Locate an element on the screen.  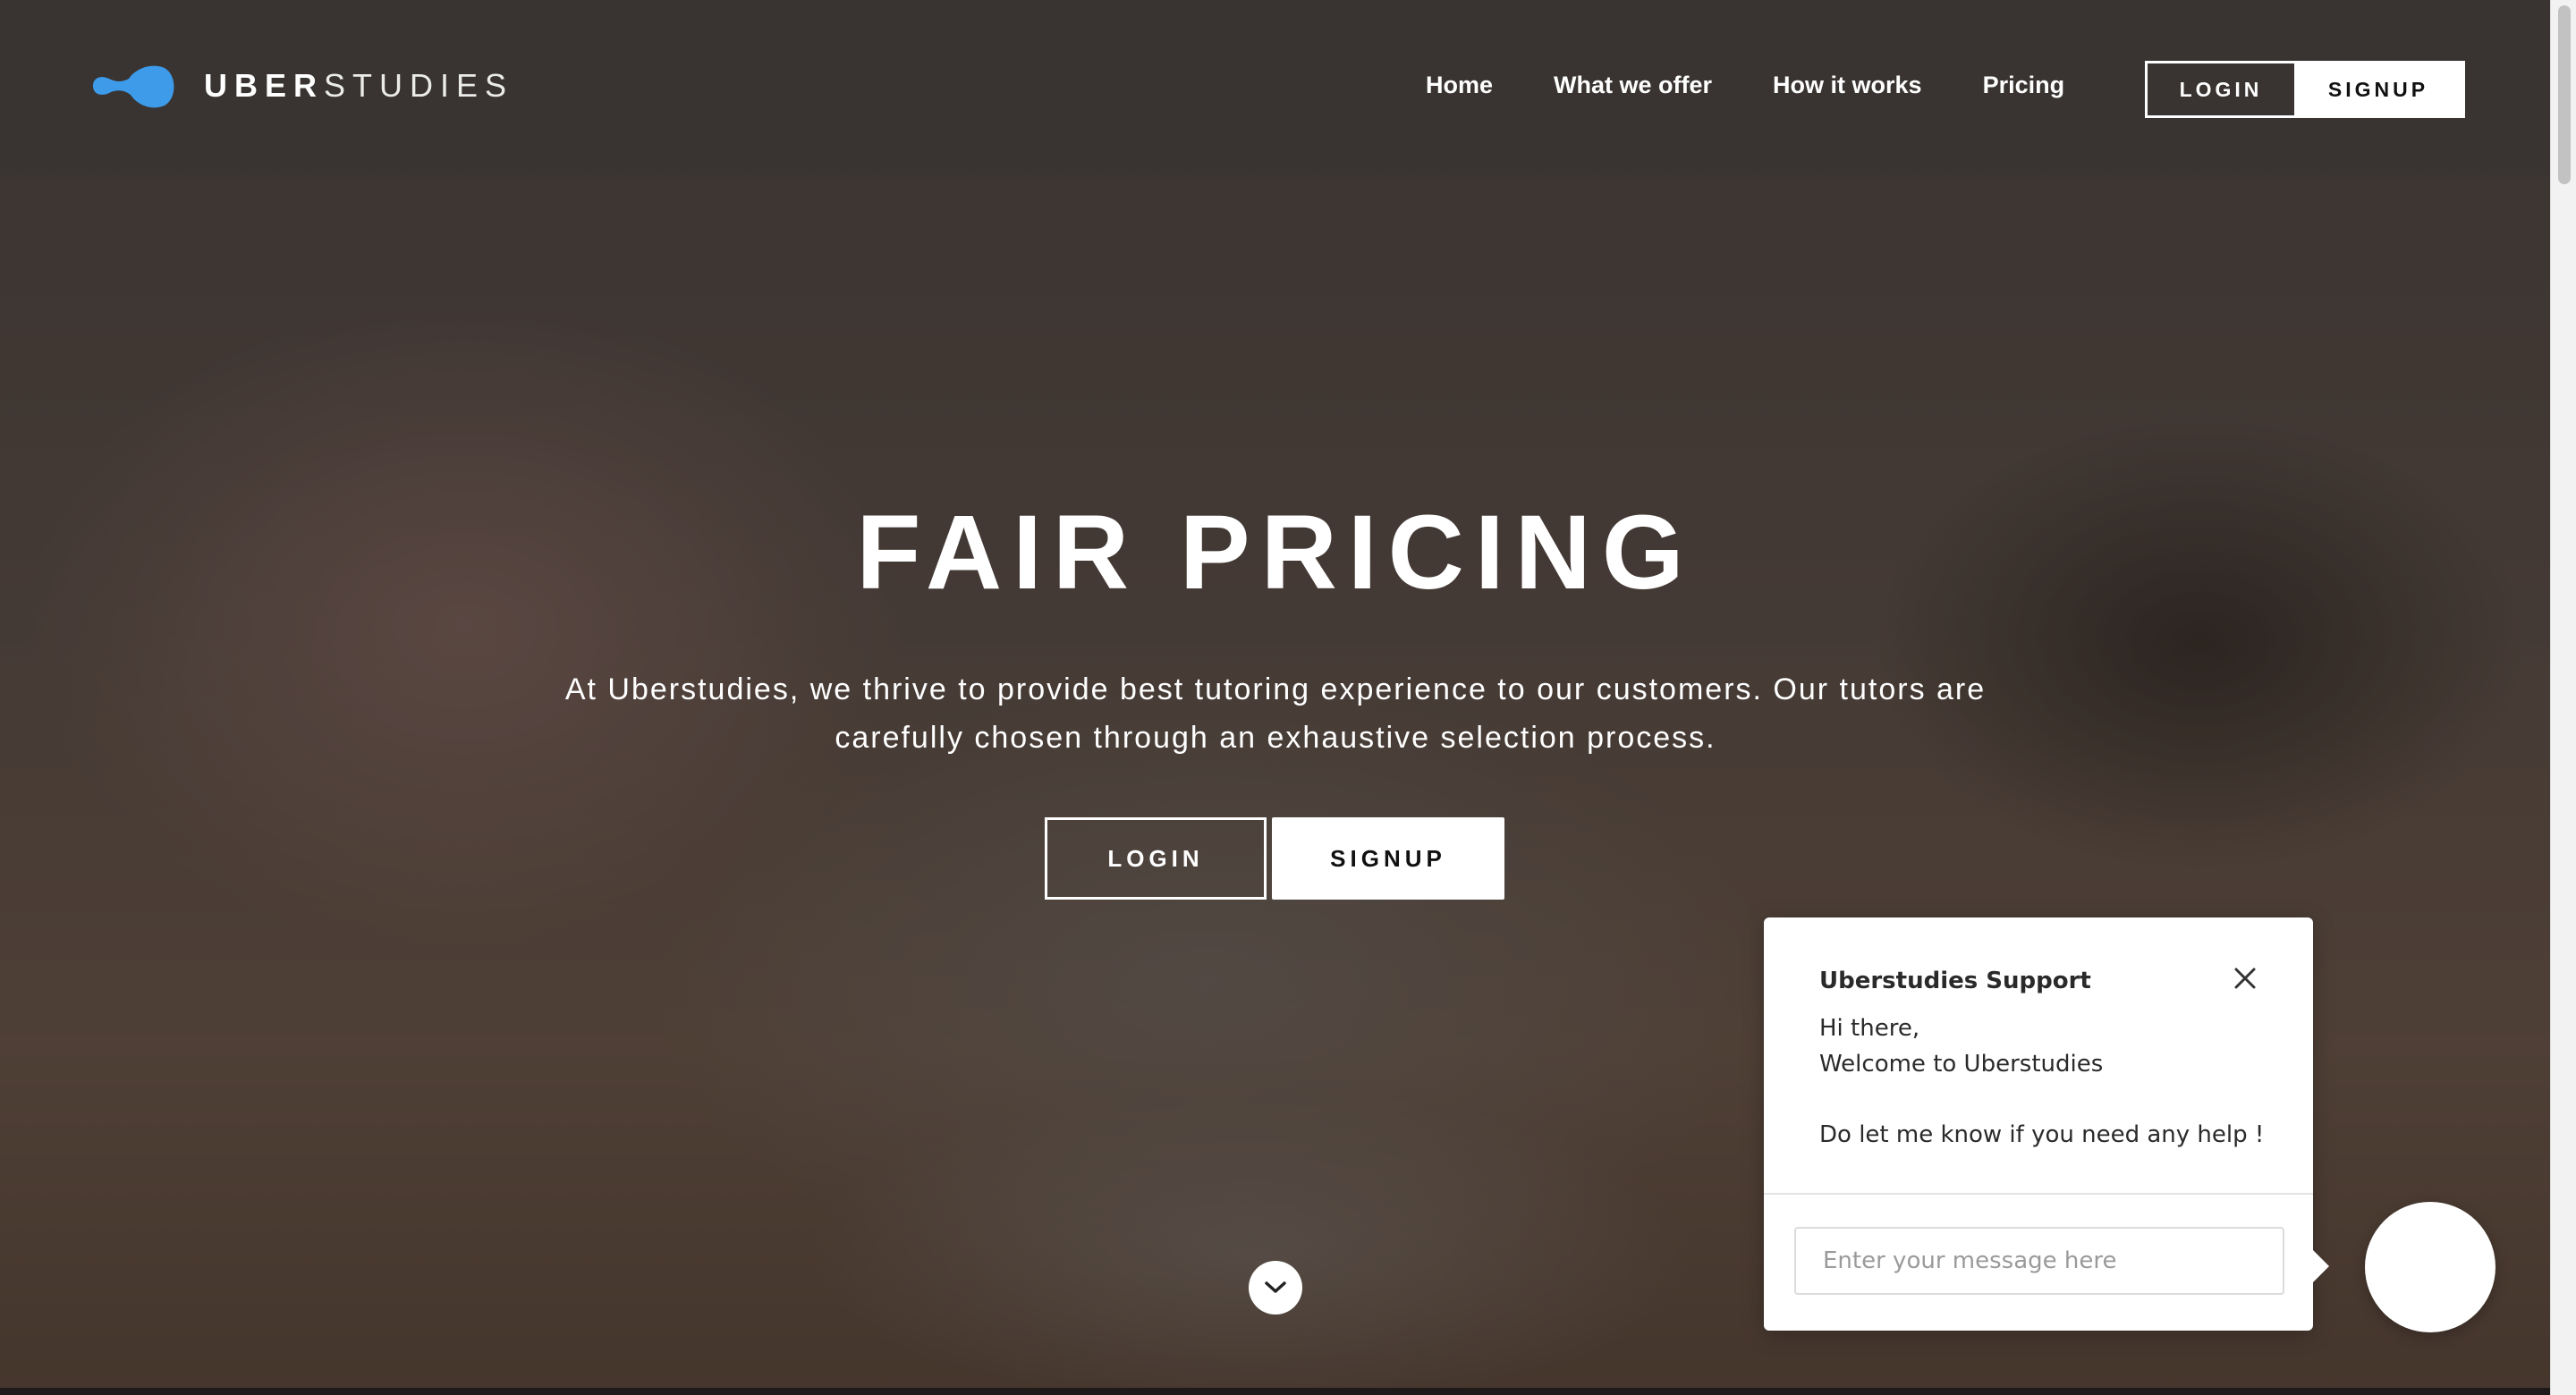
scroll-down-button is located at coordinates (1275, 1288).